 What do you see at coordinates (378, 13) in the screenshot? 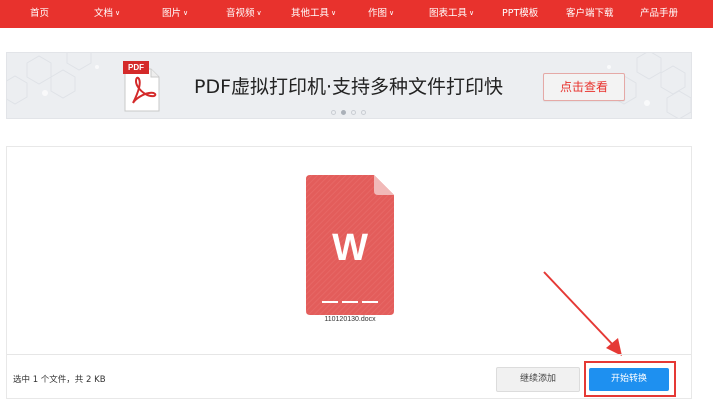
I see `nav-item-label: 作图` at bounding box center [378, 13].